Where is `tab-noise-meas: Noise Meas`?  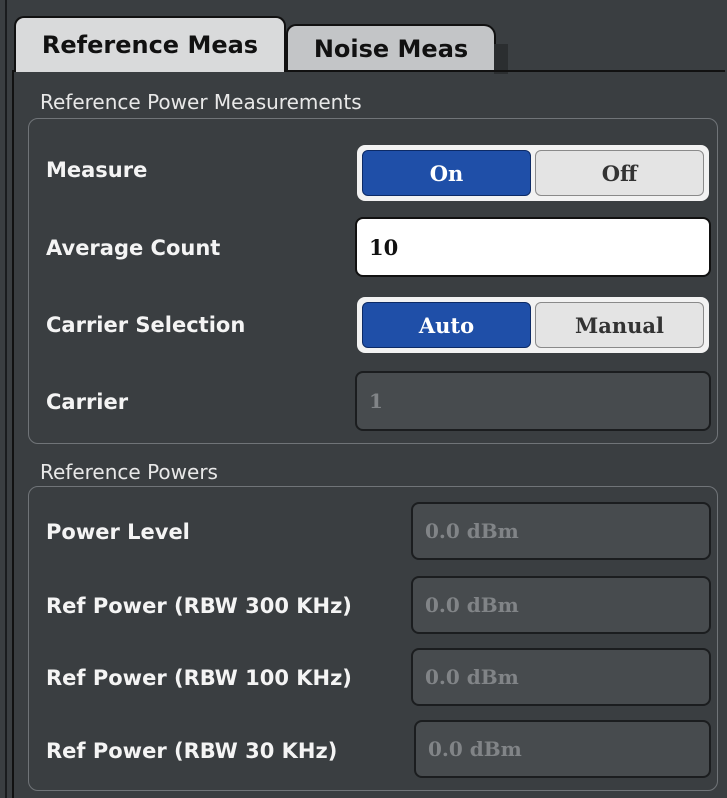 tab-noise-meas: Noise Meas is located at coordinates (397, 49).